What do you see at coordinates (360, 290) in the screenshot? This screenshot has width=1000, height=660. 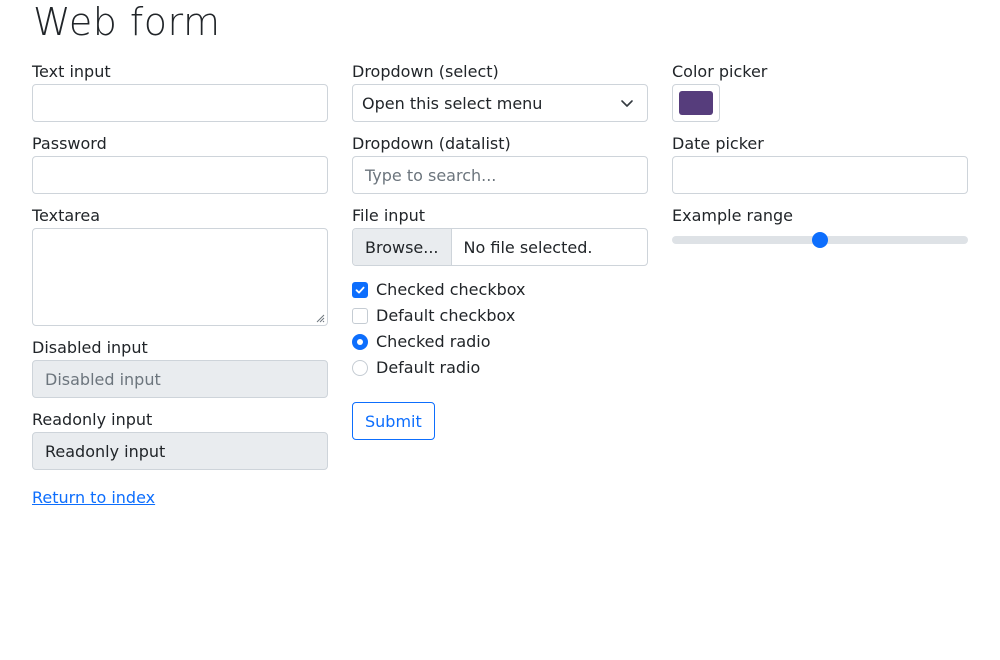 I see `checkbox-checked-icon` at bounding box center [360, 290].